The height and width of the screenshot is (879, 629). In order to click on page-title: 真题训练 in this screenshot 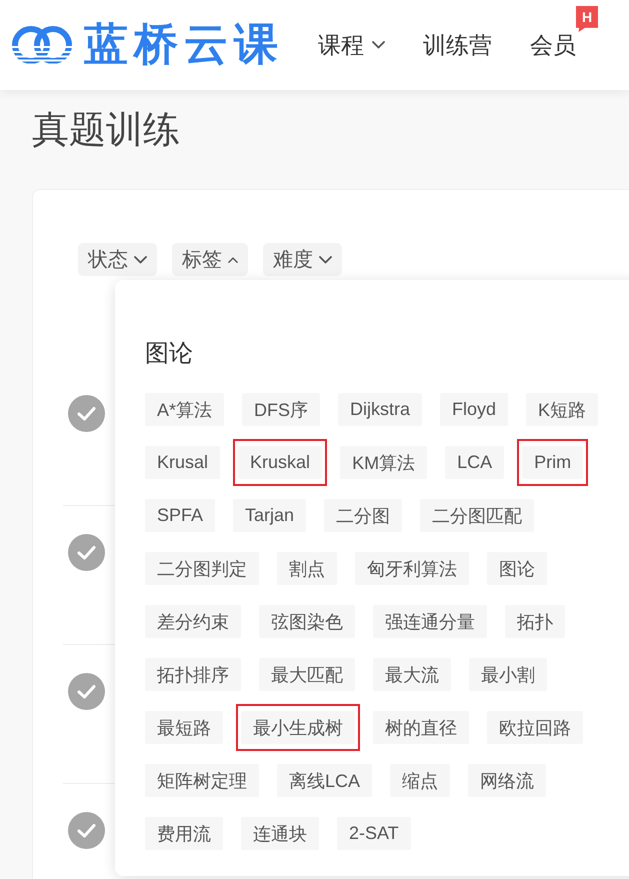, I will do `click(106, 130)`.